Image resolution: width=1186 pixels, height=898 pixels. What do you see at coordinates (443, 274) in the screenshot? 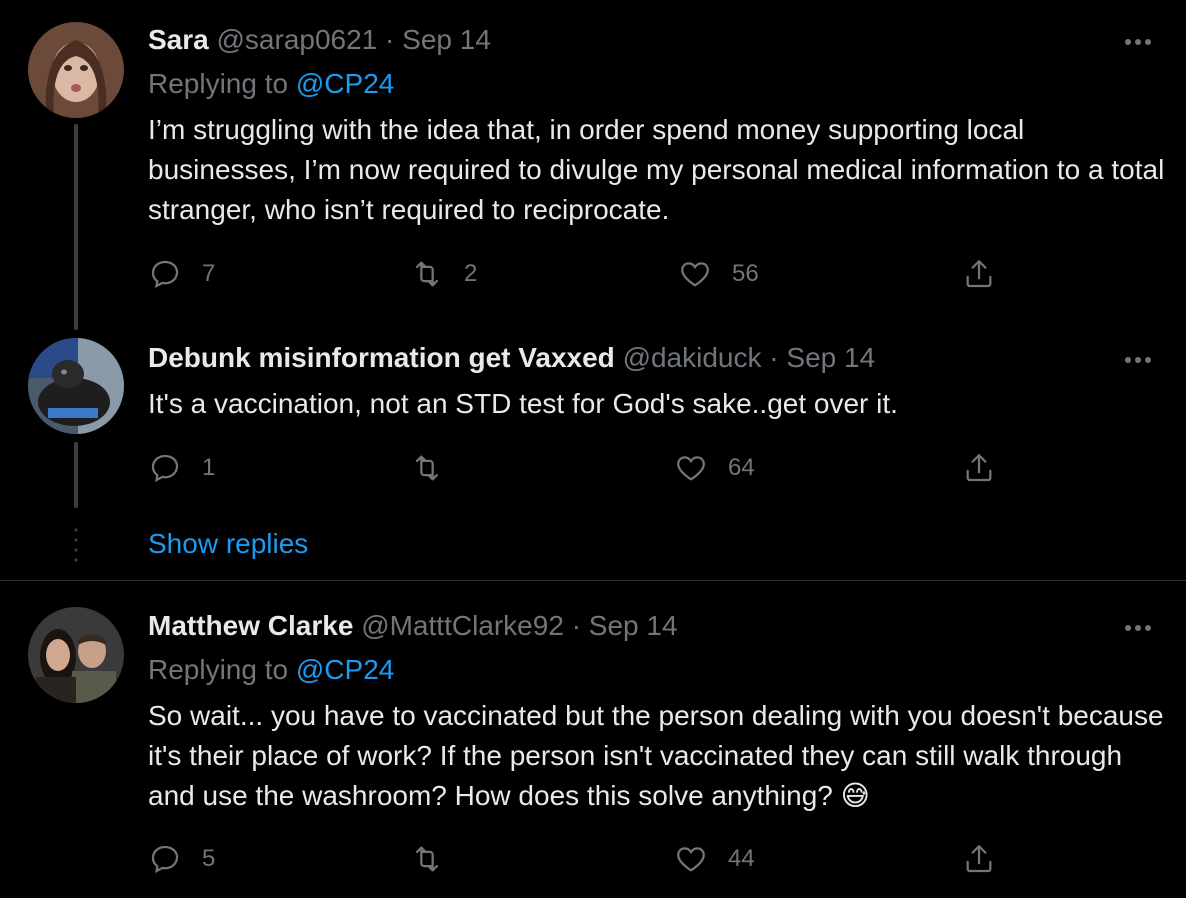
I see `retweet-button: 2` at bounding box center [443, 274].